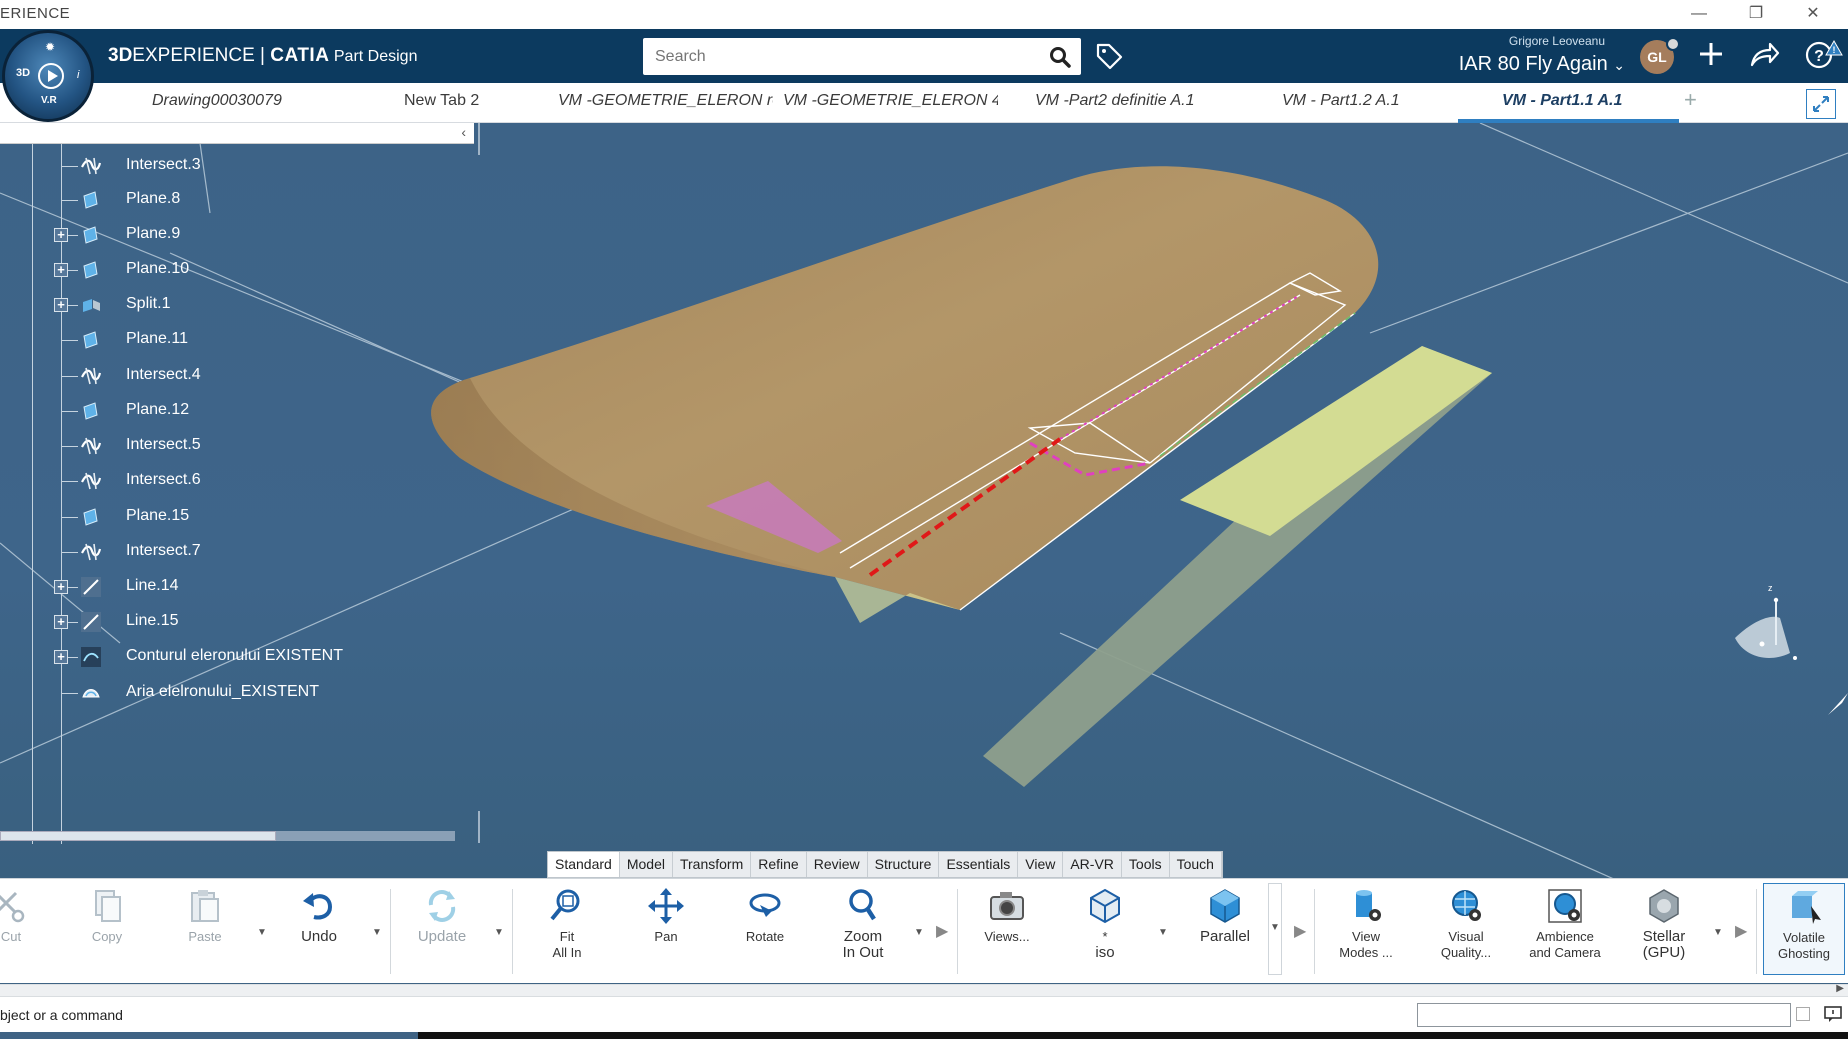 The image size is (1848, 1039). I want to click on tree-item: + Split.1, so click(230, 305).